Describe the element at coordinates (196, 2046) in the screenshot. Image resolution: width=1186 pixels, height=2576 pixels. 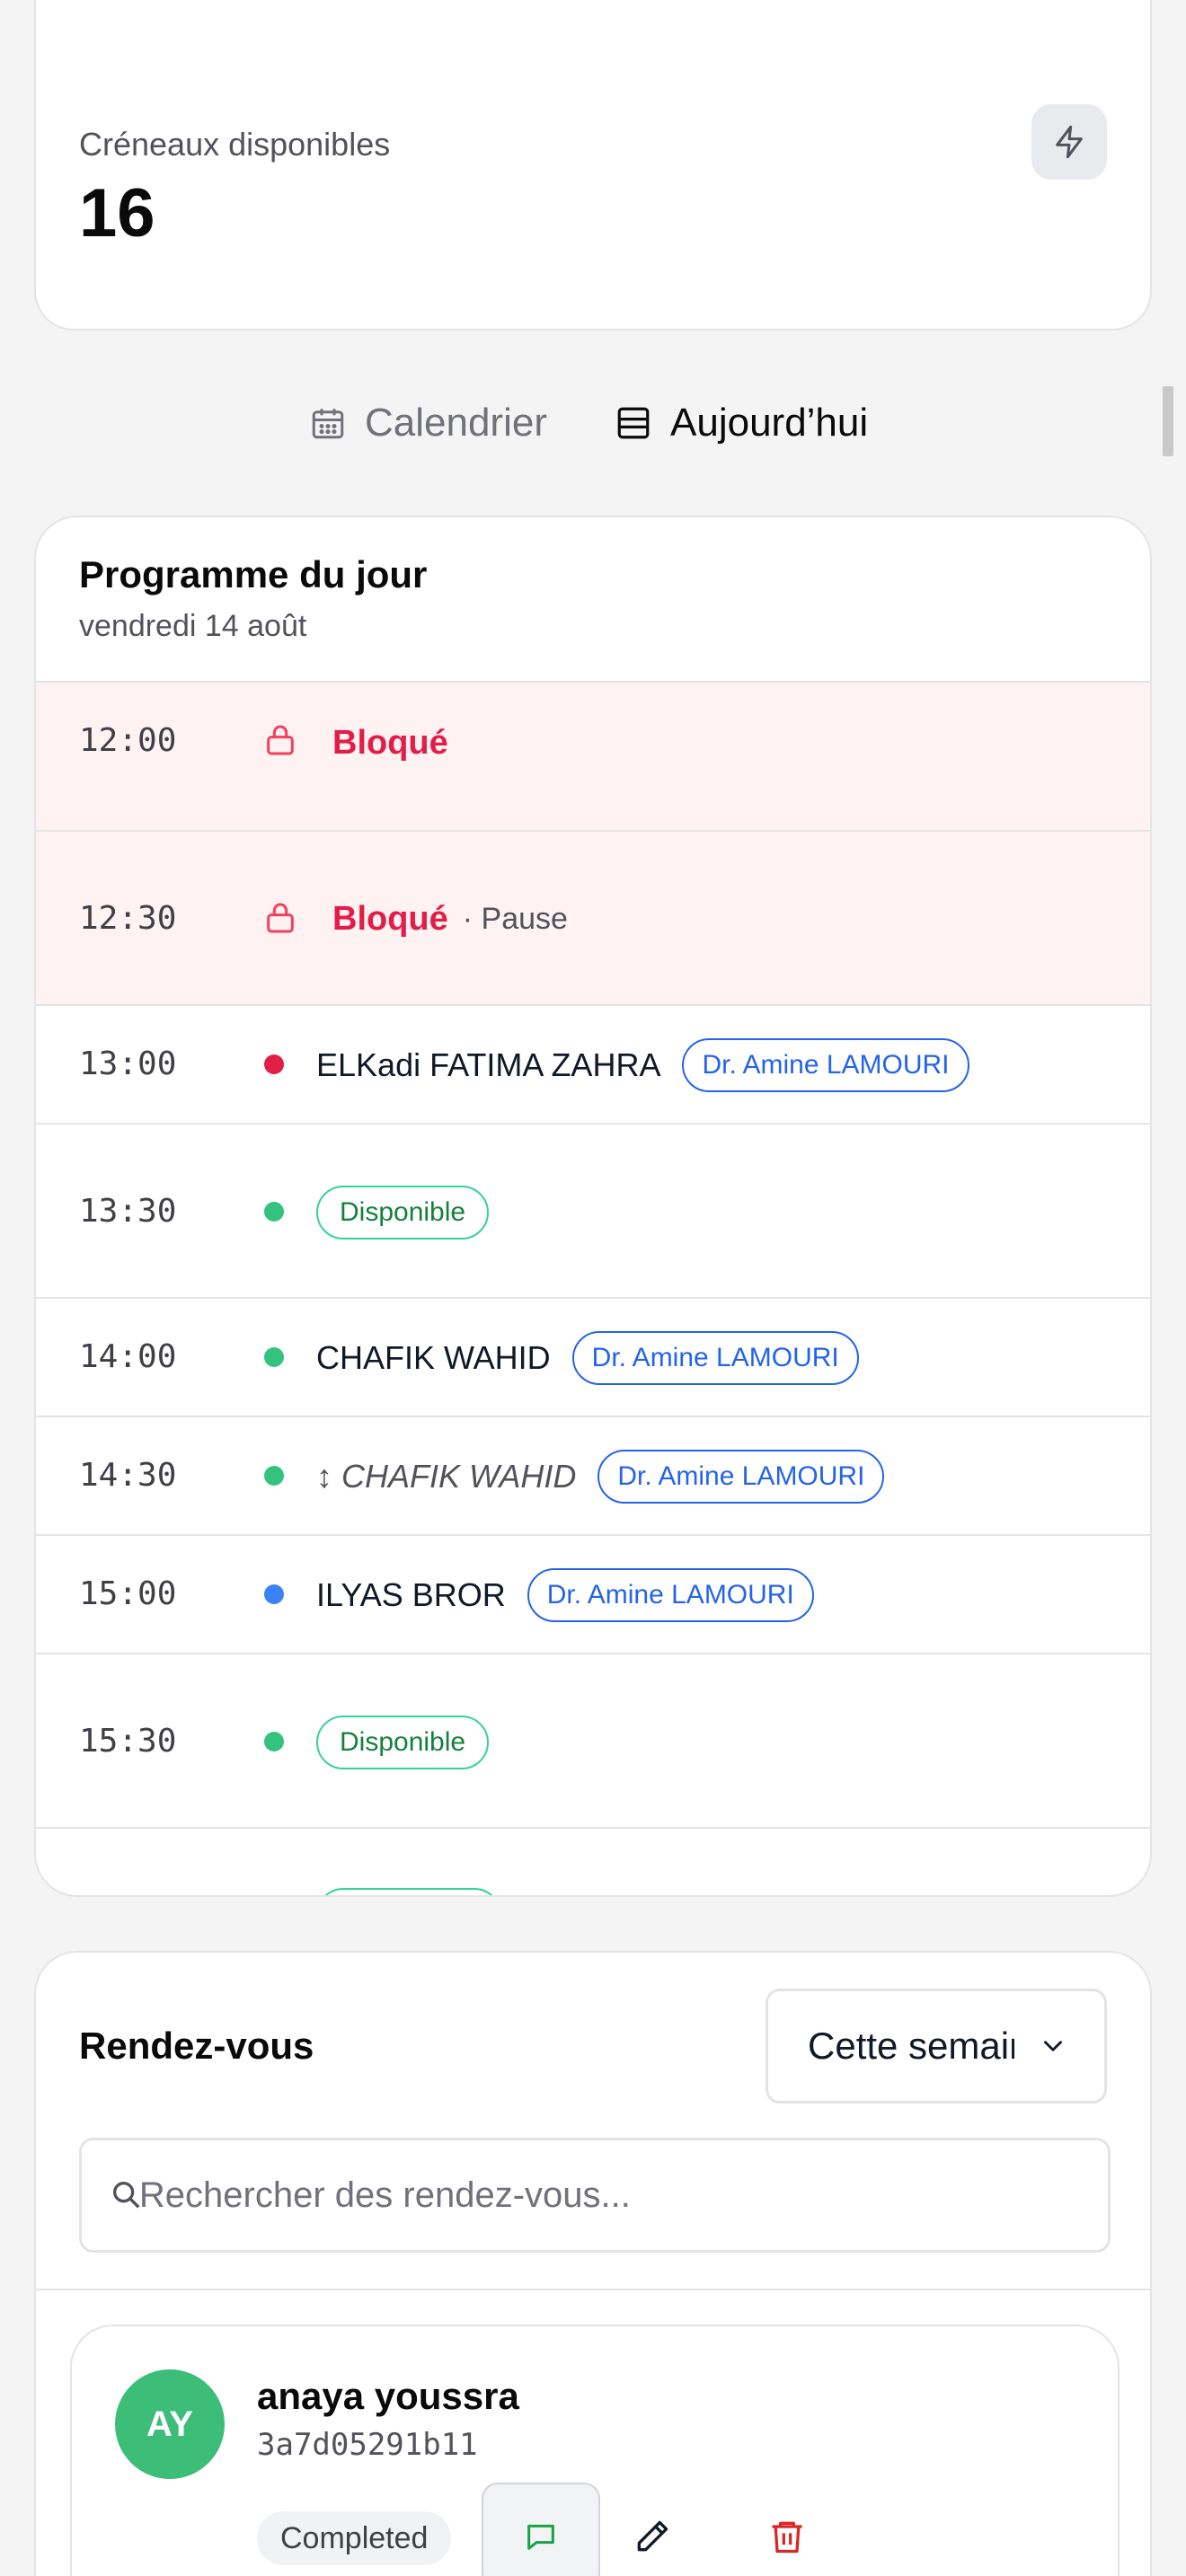
I see `appointments-title: Rendez-vous` at that location.